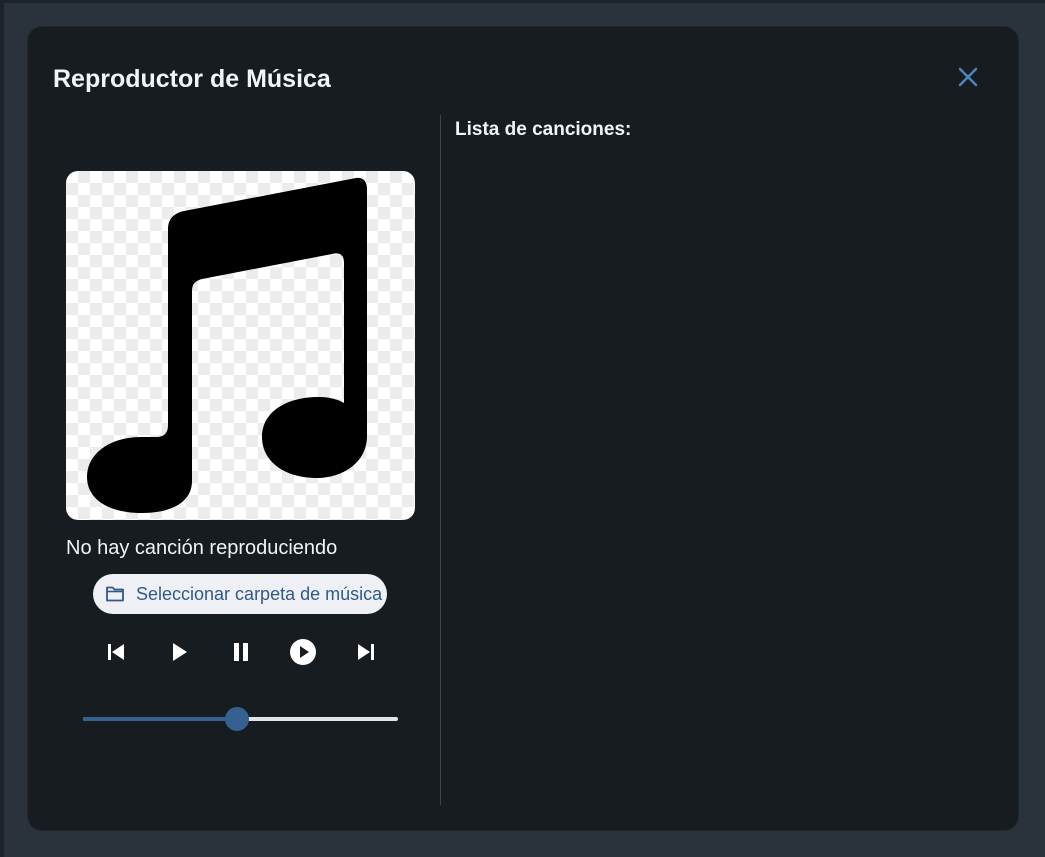 The width and height of the screenshot is (1045, 857). What do you see at coordinates (2, 428) in the screenshot?
I see `backdrop-edge` at bounding box center [2, 428].